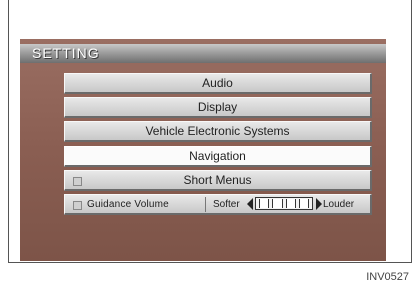 Image resolution: width=413 pixels, height=291 pixels. What do you see at coordinates (218, 131) in the screenshot?
I see `vehicle-electronic-systems-button: Vehicle Electronic Systems` at bounding box center [218, 131].